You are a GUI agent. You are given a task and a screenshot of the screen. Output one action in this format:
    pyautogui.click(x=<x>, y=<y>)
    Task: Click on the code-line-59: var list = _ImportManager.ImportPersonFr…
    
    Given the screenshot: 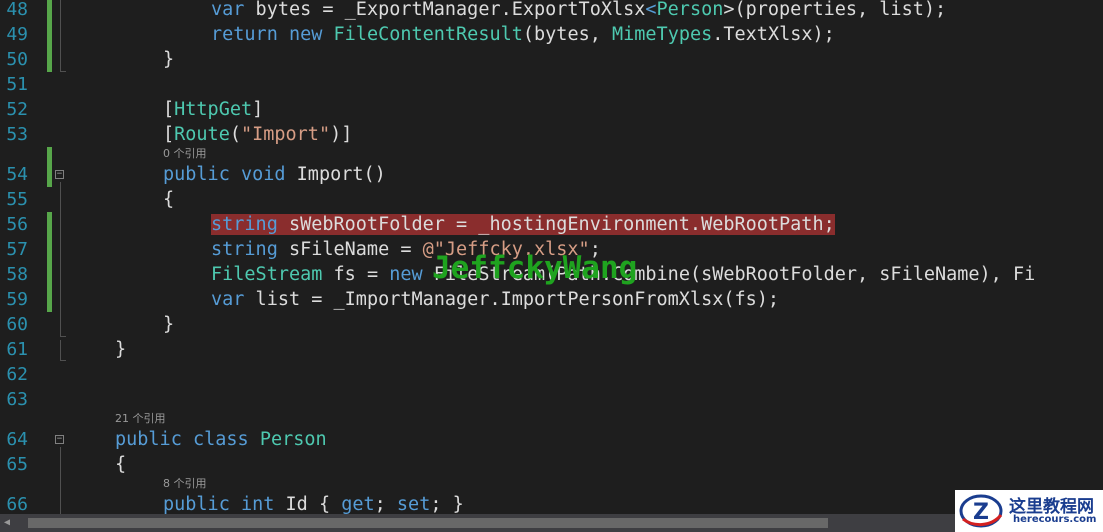 What is the action you would take?
    pyautogui.click(x=495, y=300)
    